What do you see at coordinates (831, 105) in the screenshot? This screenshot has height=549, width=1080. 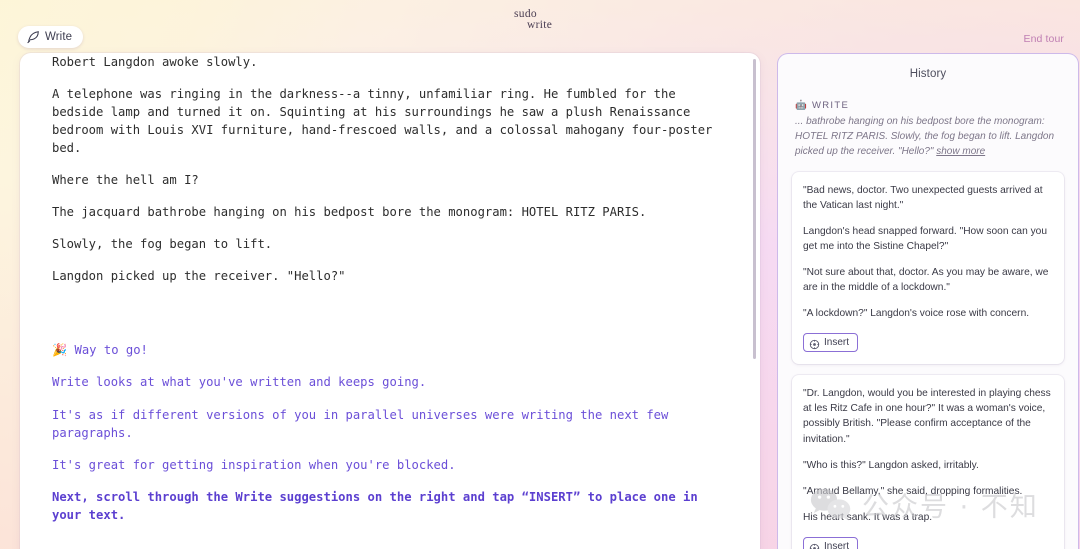 I see `history-context-label: WRITE` at bounding box center [831, 105].